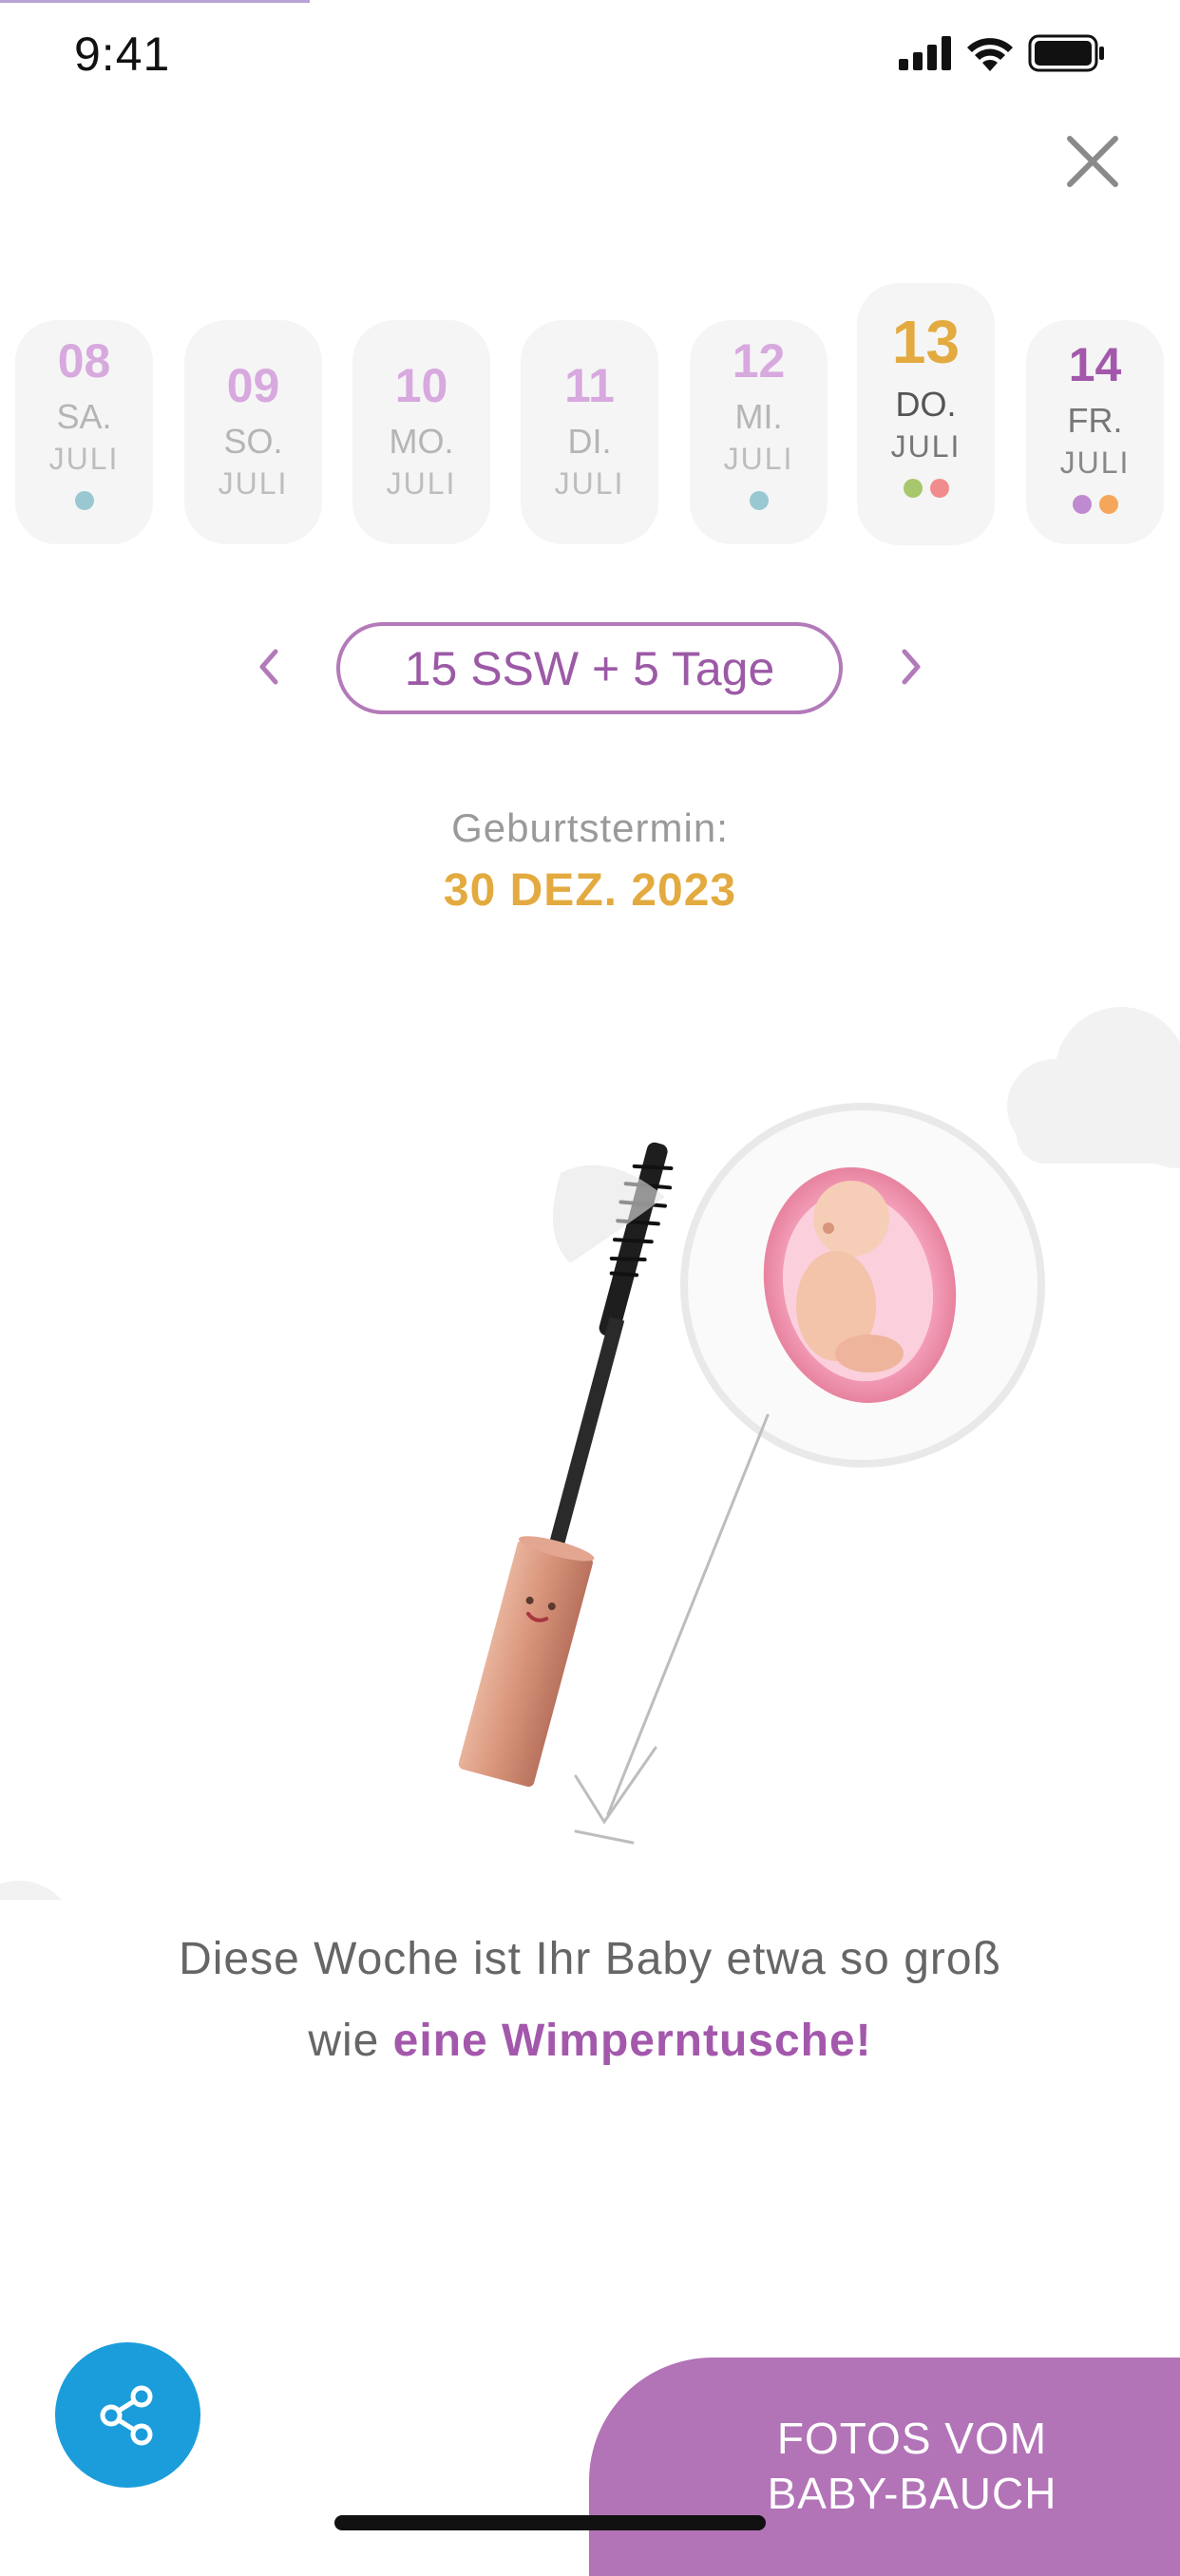 This screenshot has width=1180, height=2576. Describe the element at coordinates (84, 416) in the screenshot. I see `day-weekday: SA.` at that location.